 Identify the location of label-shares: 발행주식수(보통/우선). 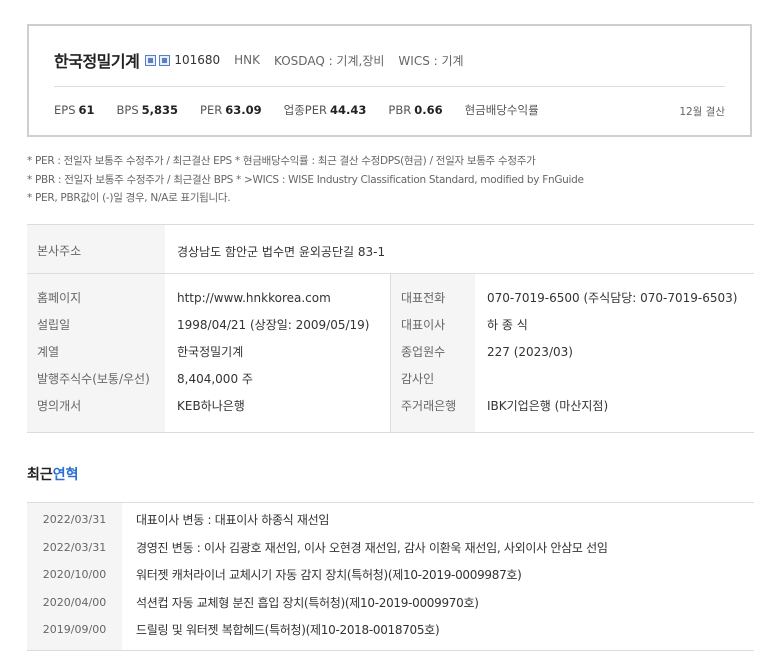
(93, 379).